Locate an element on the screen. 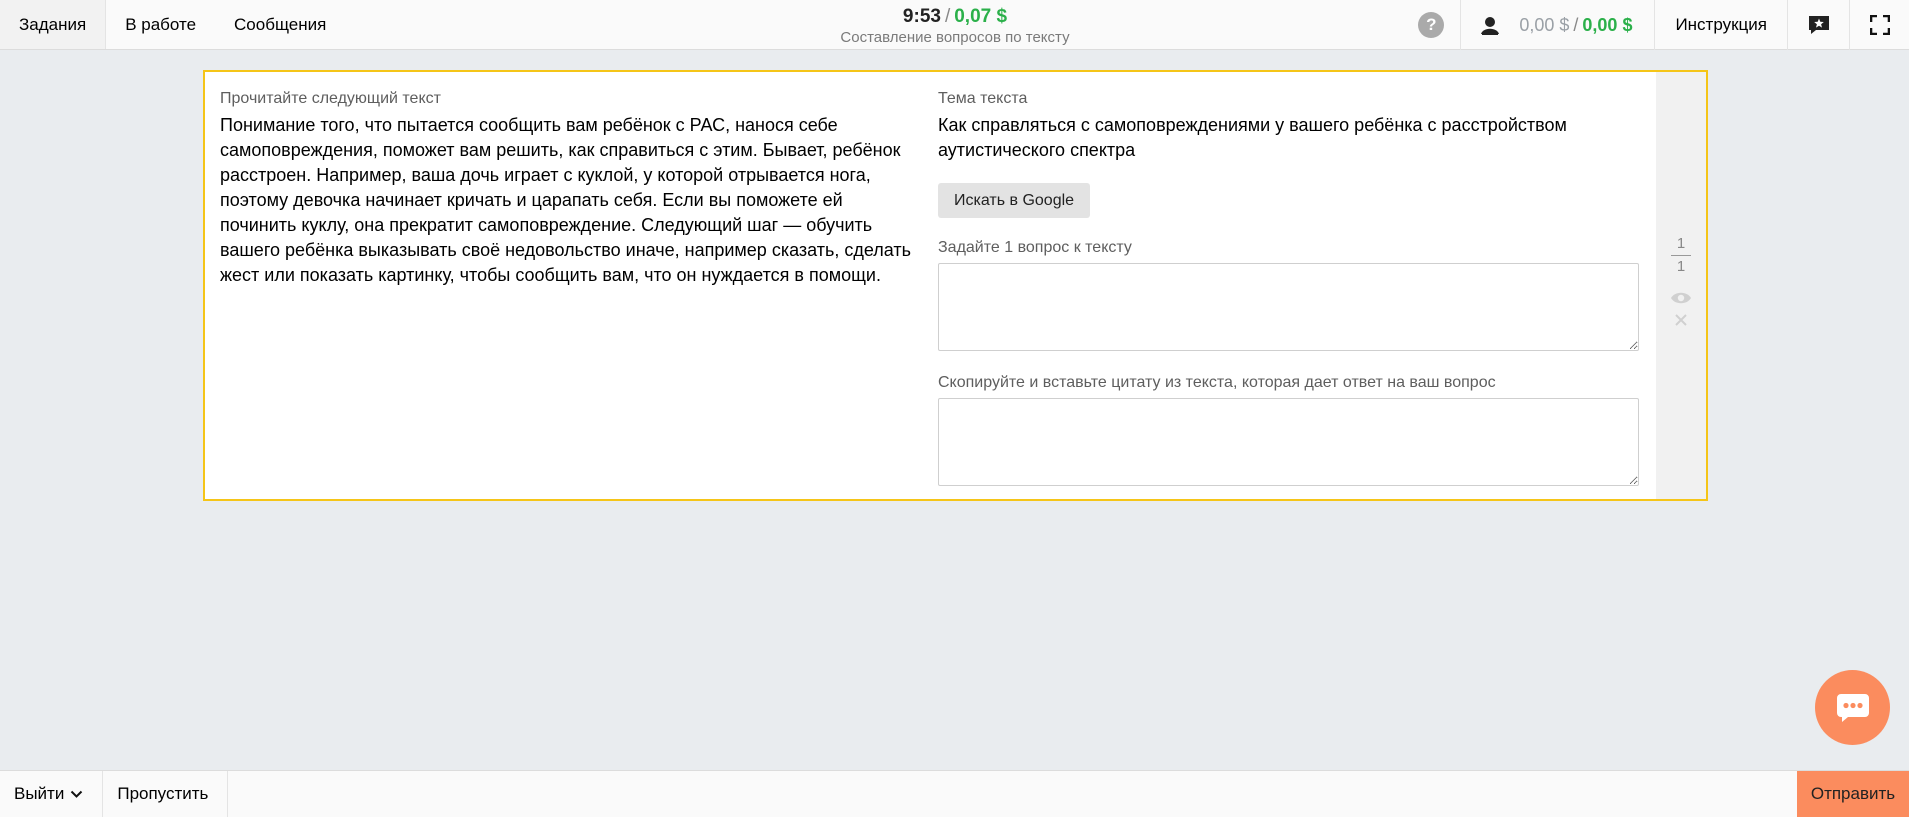 This screenshot has width=1909, height=817. chevron-down-icon is located at coordinates (77, 794).